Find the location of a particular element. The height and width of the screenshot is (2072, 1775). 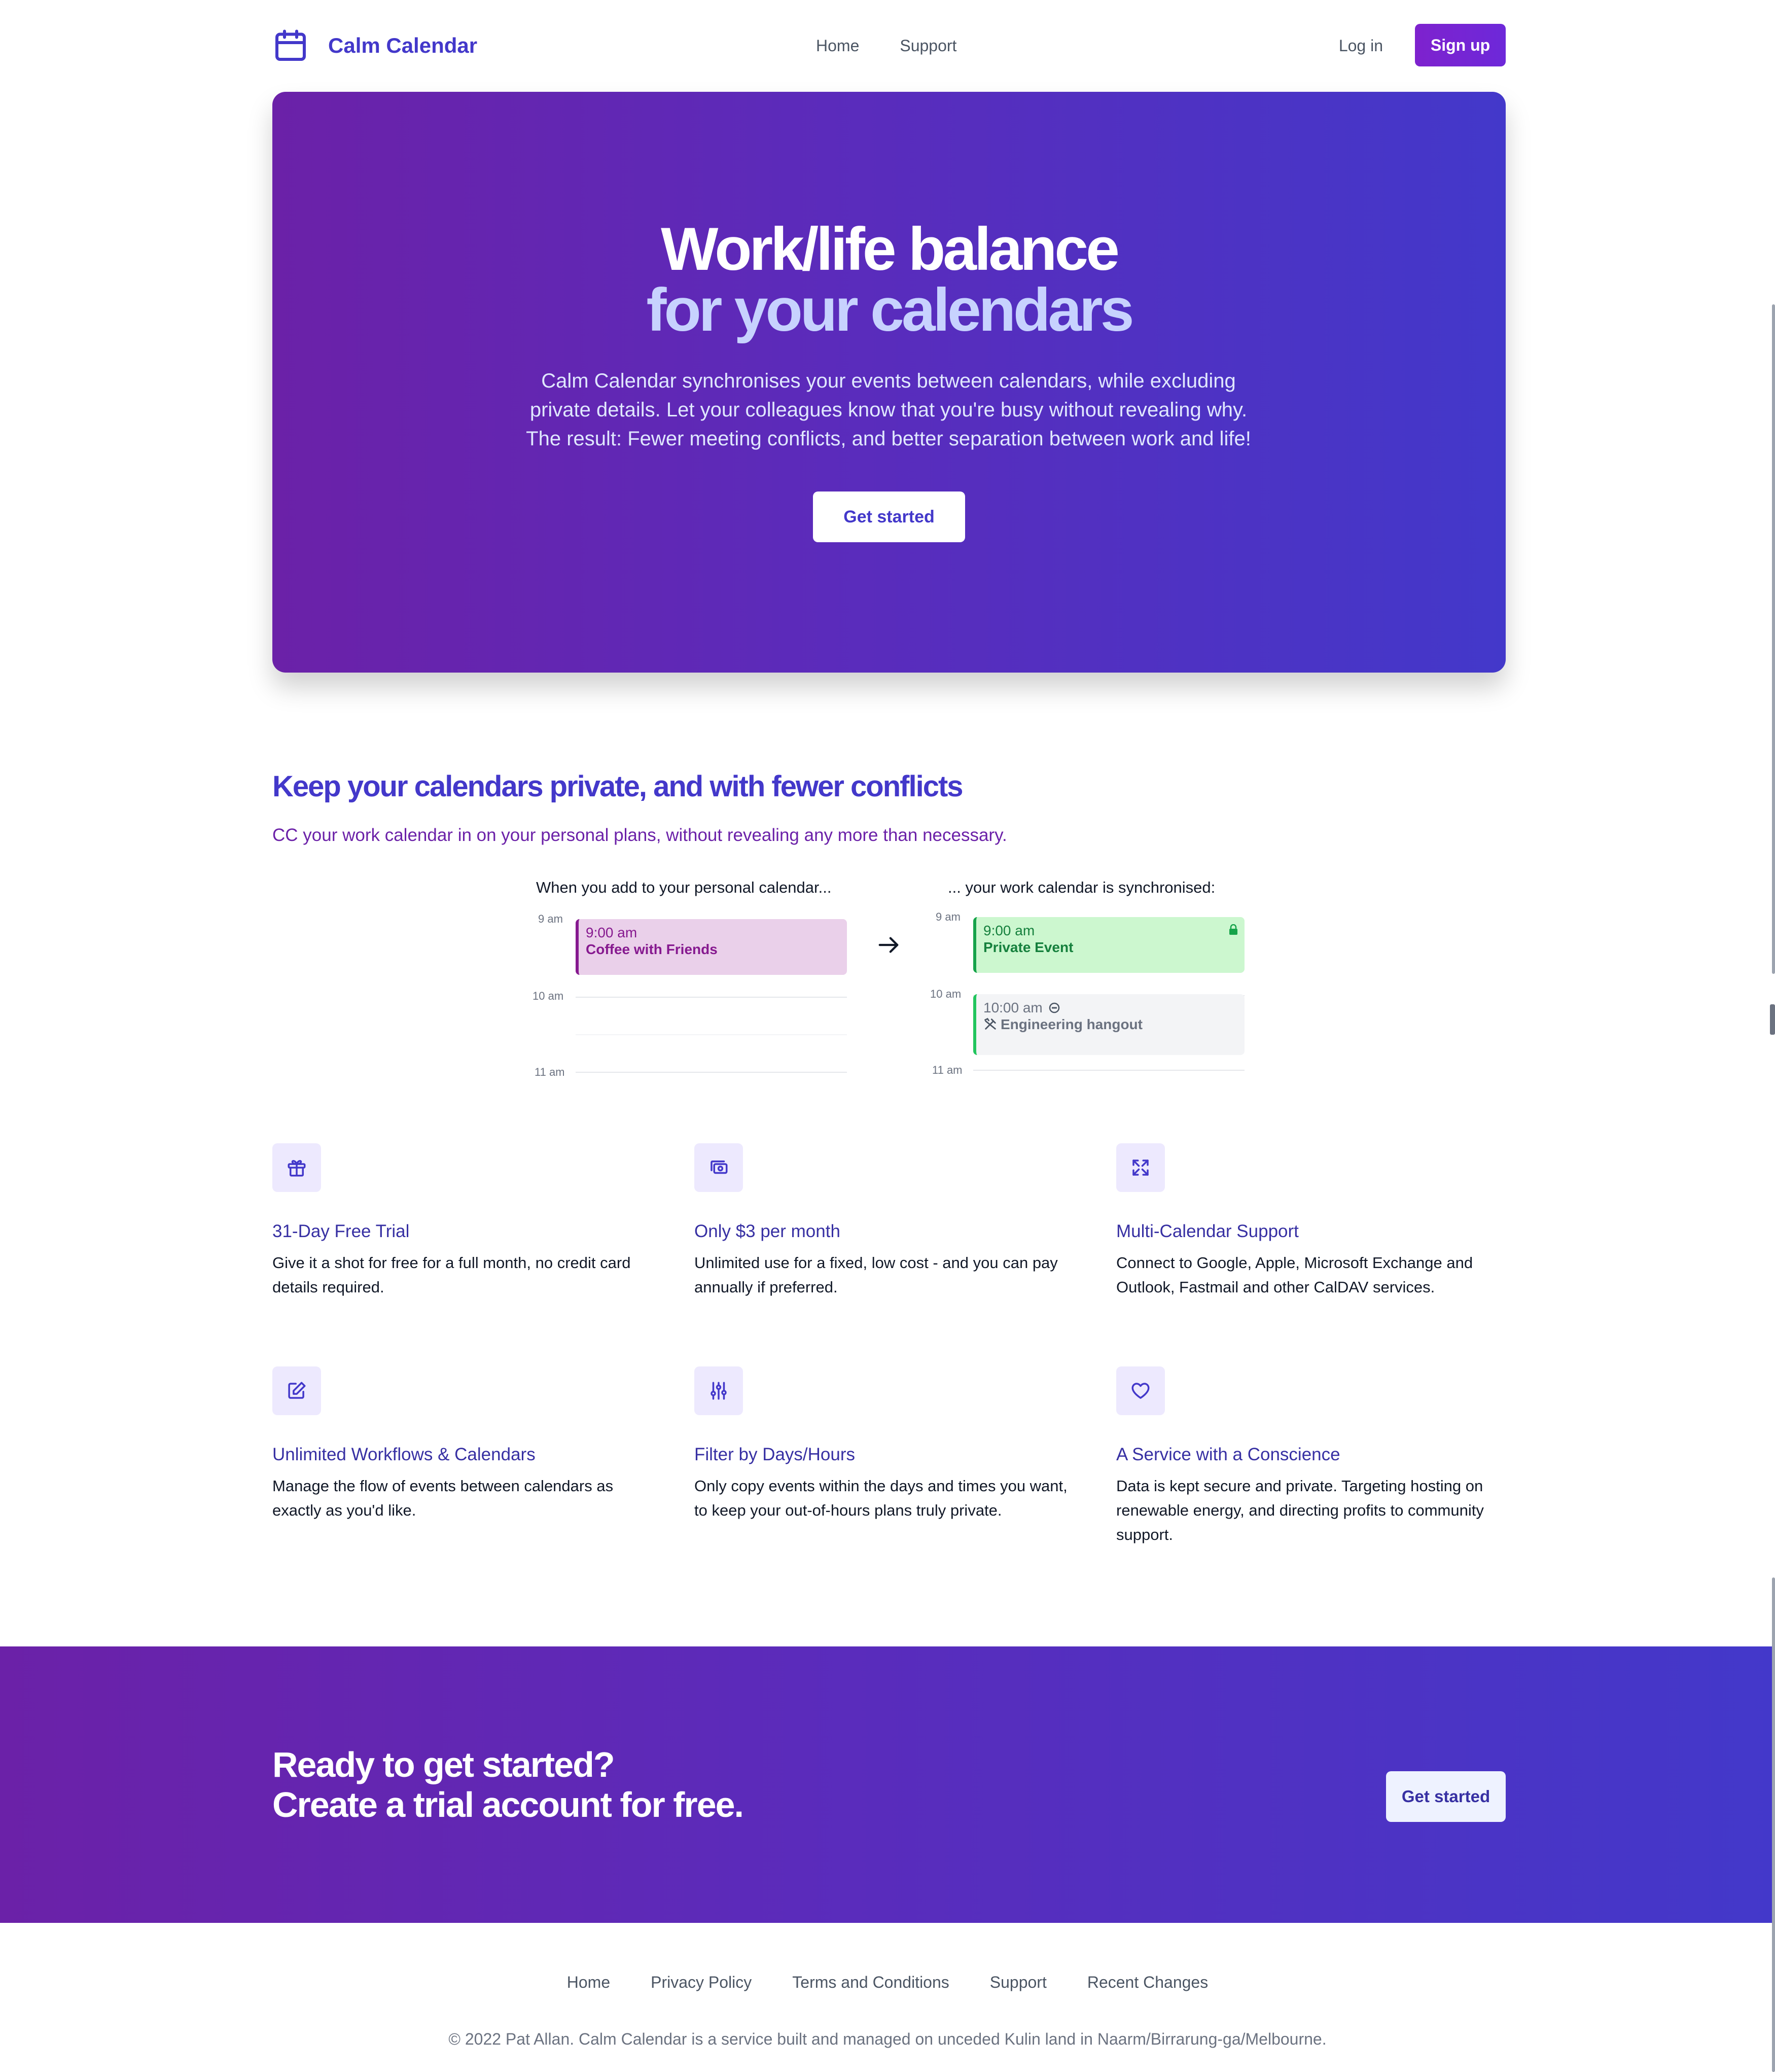

footer-home-link: Home is located at coordinates (588, 1982).